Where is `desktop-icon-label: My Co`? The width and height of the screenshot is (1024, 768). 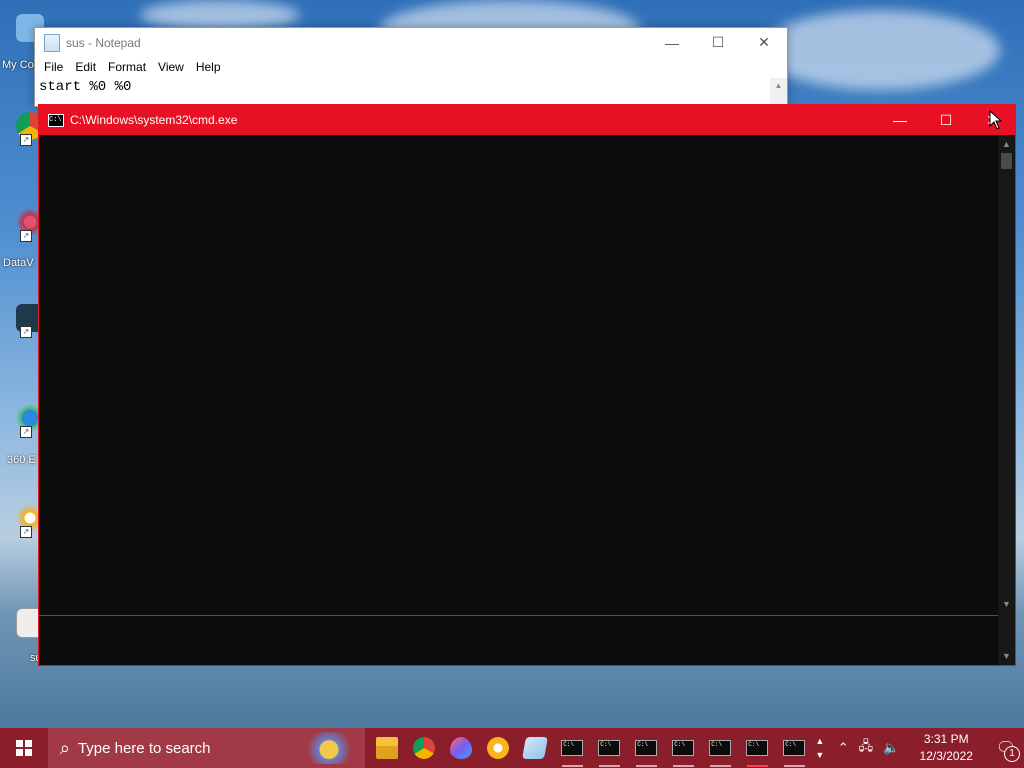 desktop-icon-label: My Co is located at coordinates (18, 65).